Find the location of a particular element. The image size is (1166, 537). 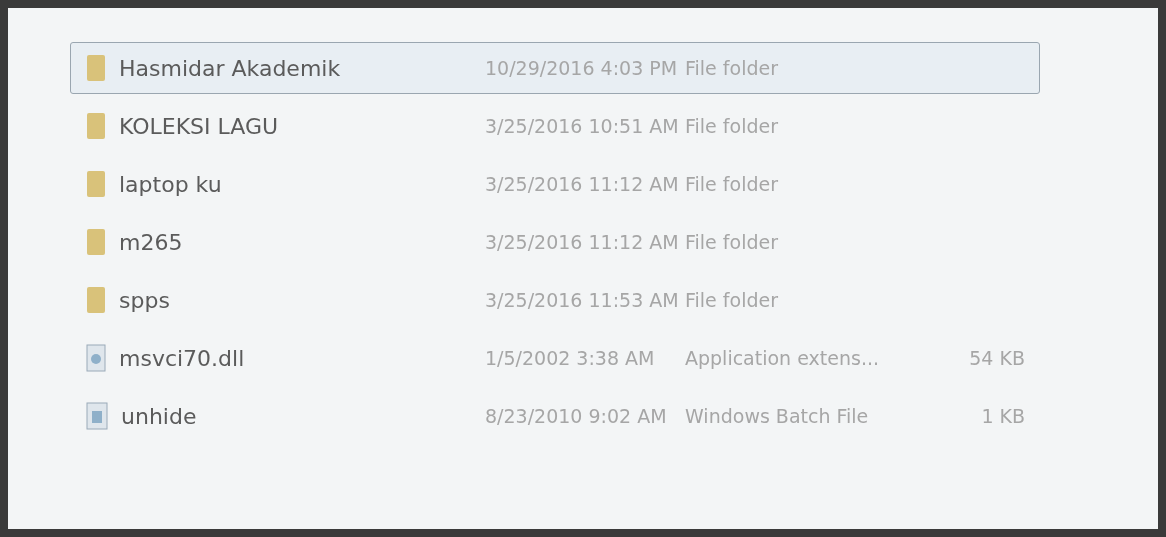

file-row: laptop ku 3/25/2016 11:12 AM File folder is located at coordinates (555, 184).